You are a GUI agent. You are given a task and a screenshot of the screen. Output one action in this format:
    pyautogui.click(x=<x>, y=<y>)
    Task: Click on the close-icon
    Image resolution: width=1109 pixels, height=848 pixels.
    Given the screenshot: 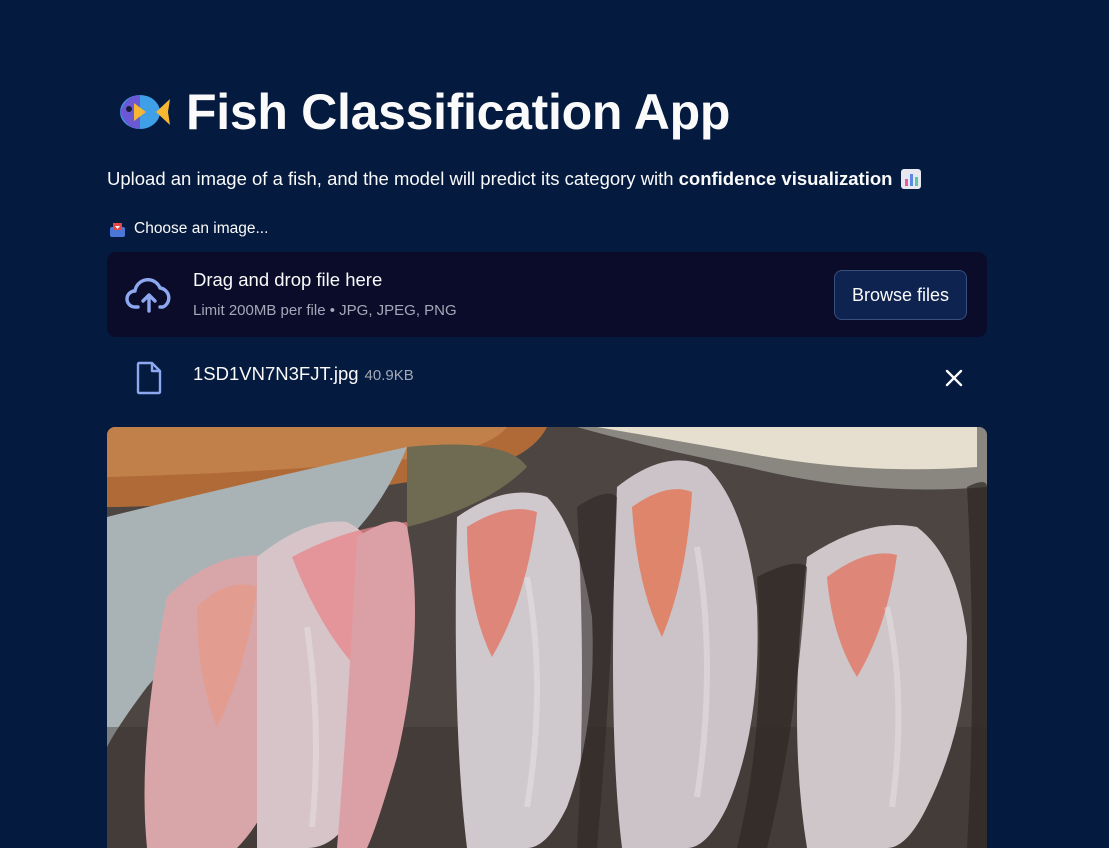 What is the action you would take?
    pyautogui.click(x=954, y=378)
    